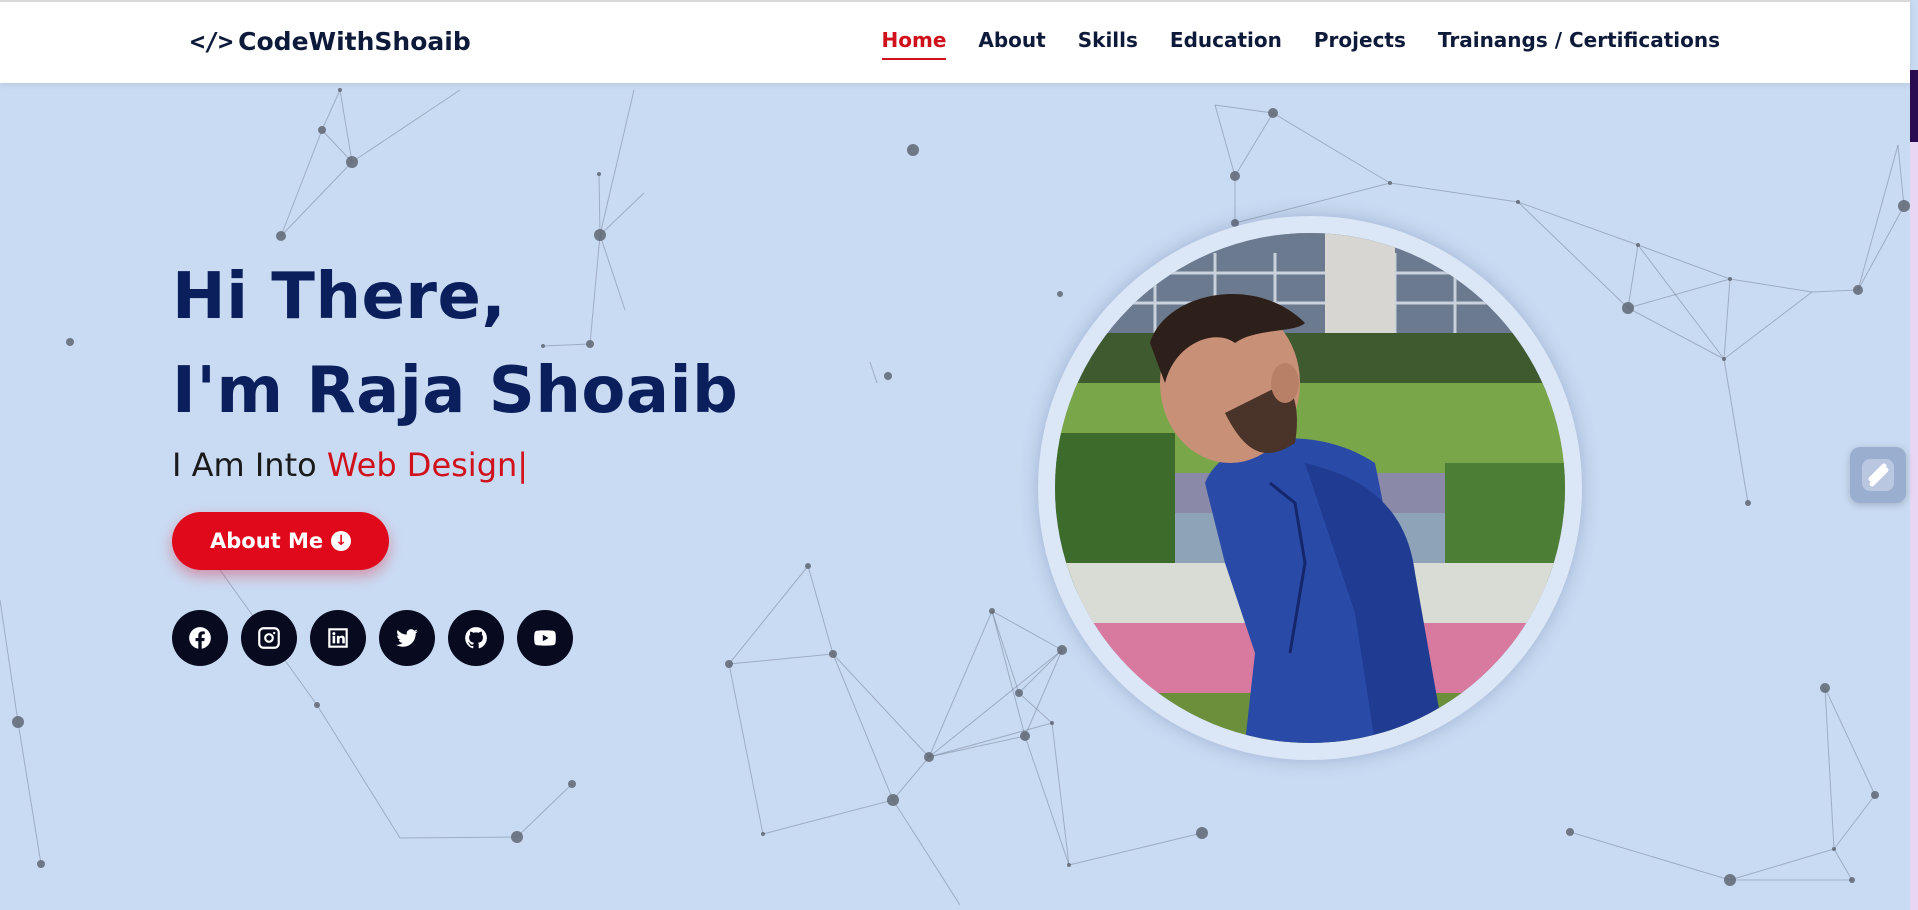 The height and width of the screenshot is (910, 1918). I want to click on nav-projects: Projects, so click(1360, 44).